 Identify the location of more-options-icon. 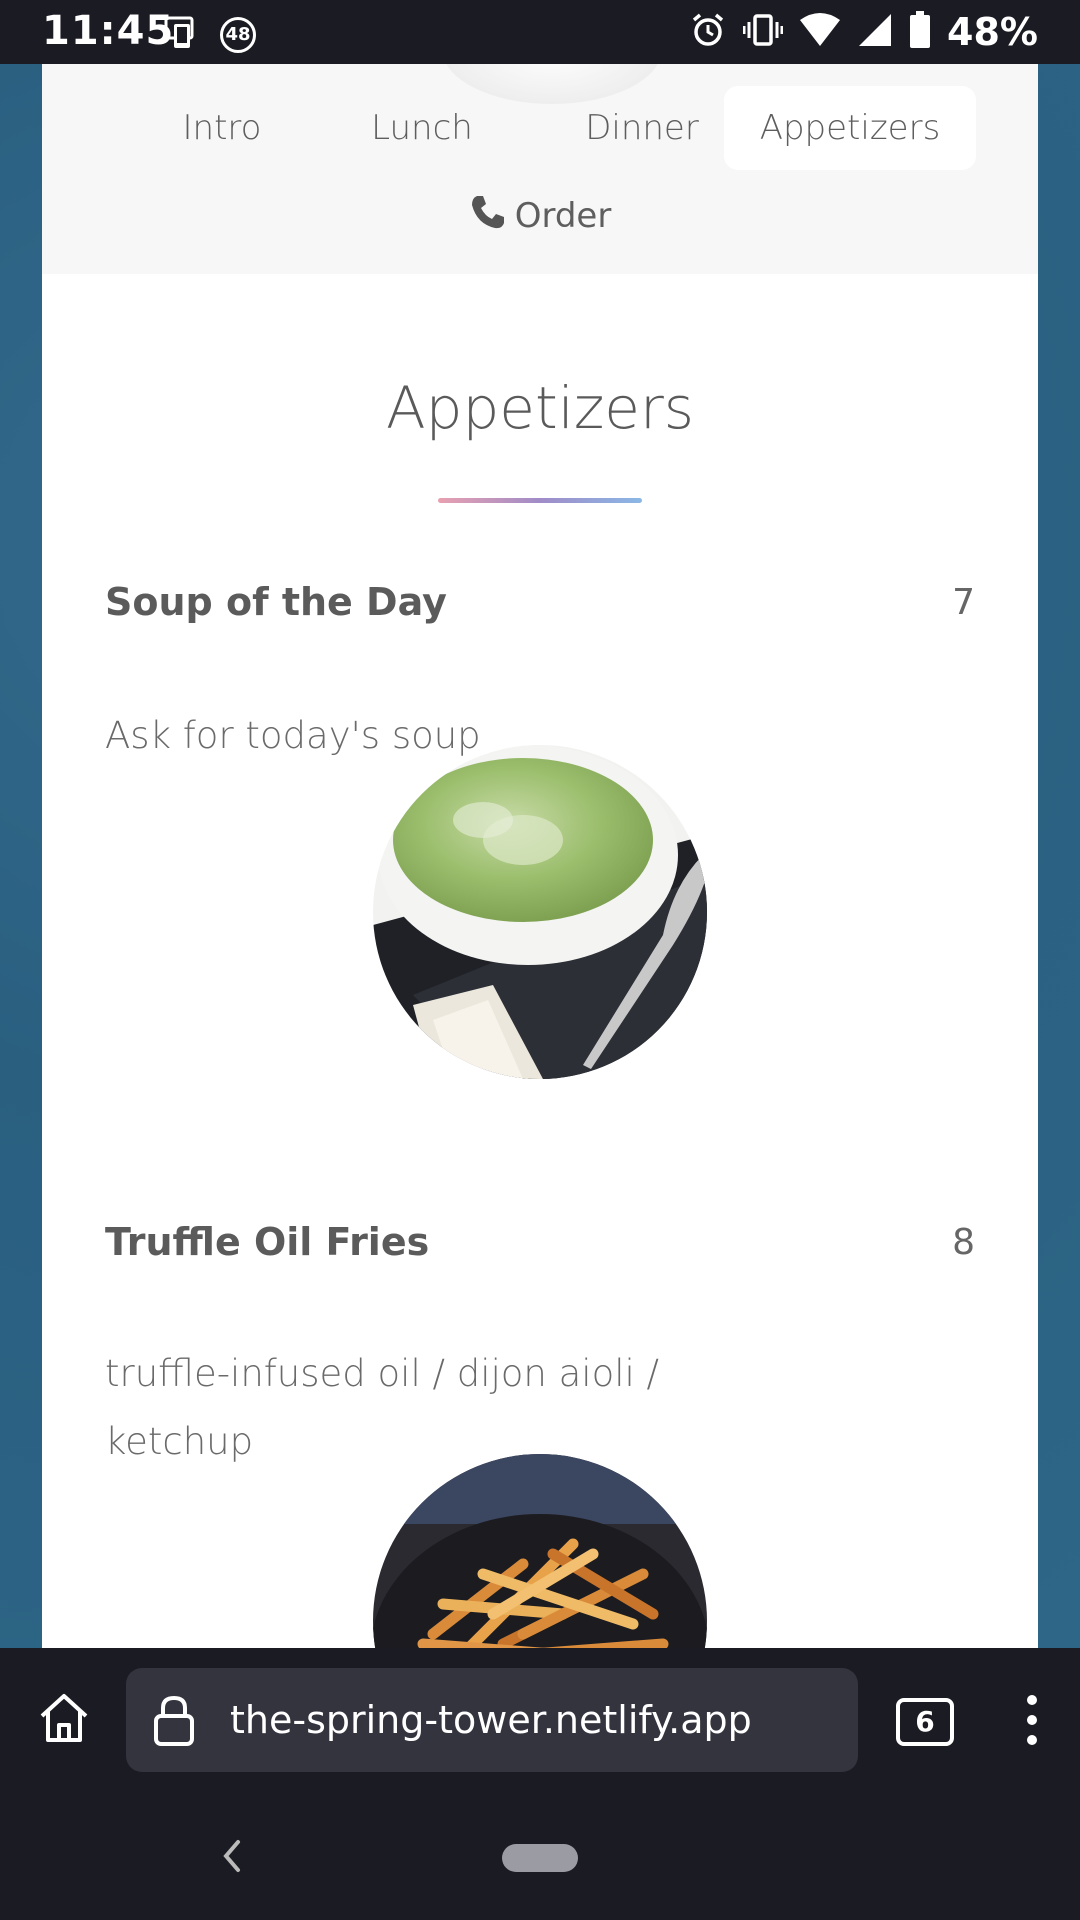
(1032, 1722).